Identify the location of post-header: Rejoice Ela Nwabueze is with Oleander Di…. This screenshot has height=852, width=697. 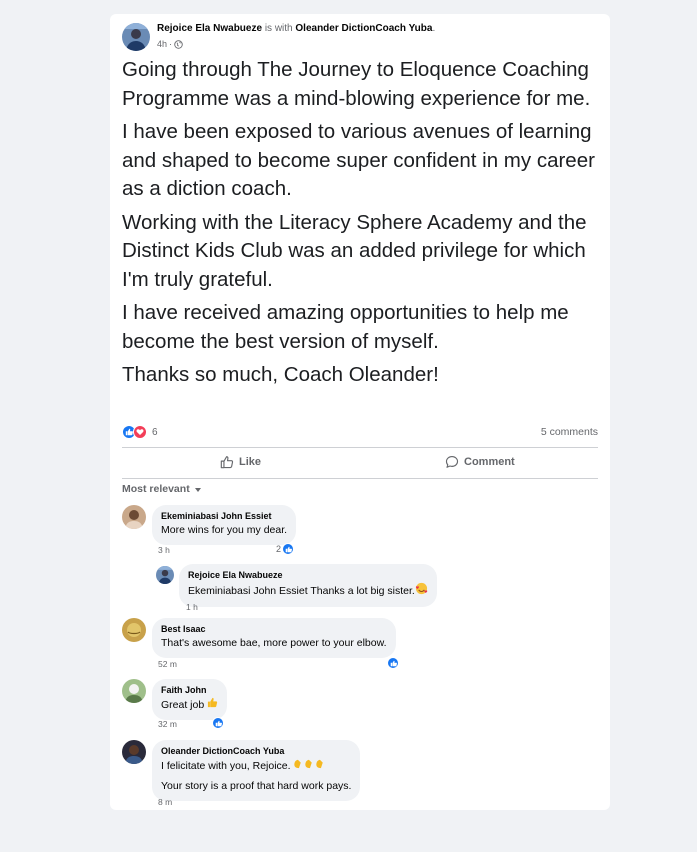
(296, 28).